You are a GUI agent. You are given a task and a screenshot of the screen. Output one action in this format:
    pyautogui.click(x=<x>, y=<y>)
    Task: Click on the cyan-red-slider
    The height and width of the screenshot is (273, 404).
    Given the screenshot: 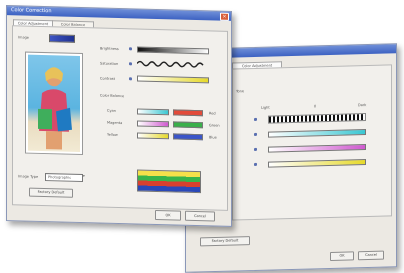 What is the action you would take?
    pyautogui.click(x=153, y=112)
    